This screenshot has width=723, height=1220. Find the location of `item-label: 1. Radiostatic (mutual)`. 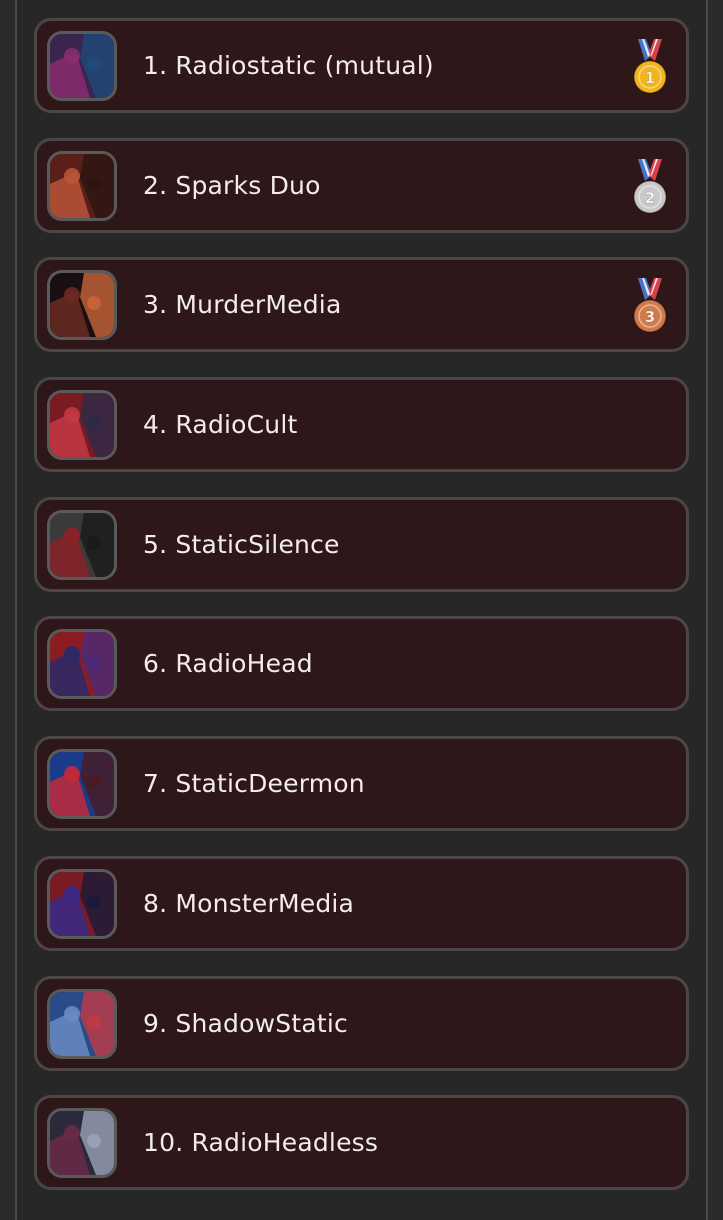

item-label: 1. Radiostatic (mutual) is located at coordinates (288, 65).